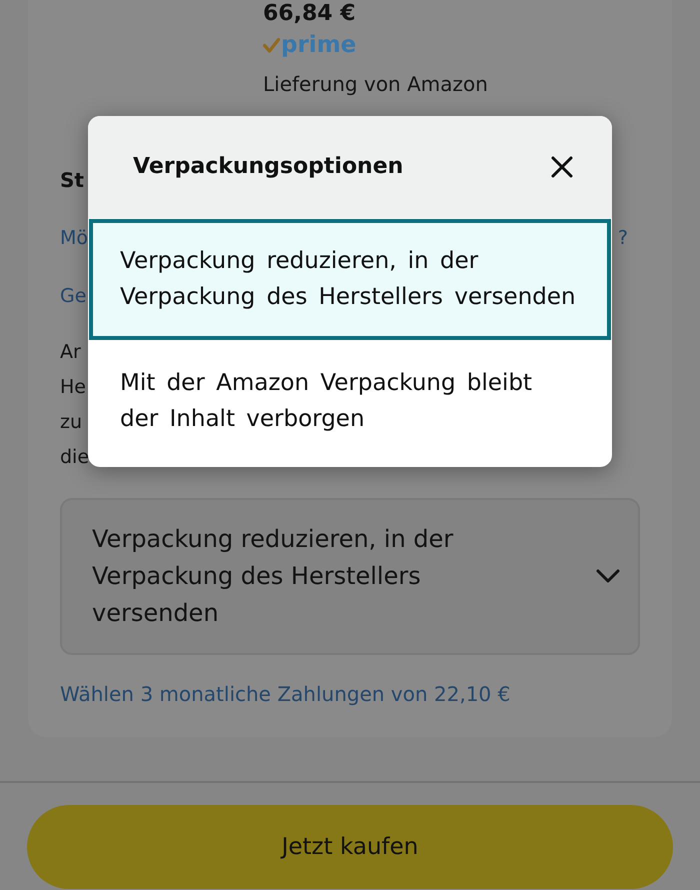  Describe the element at coordinates (608, 576) in the screenshot. I see `chevron-down-icon` at that location.